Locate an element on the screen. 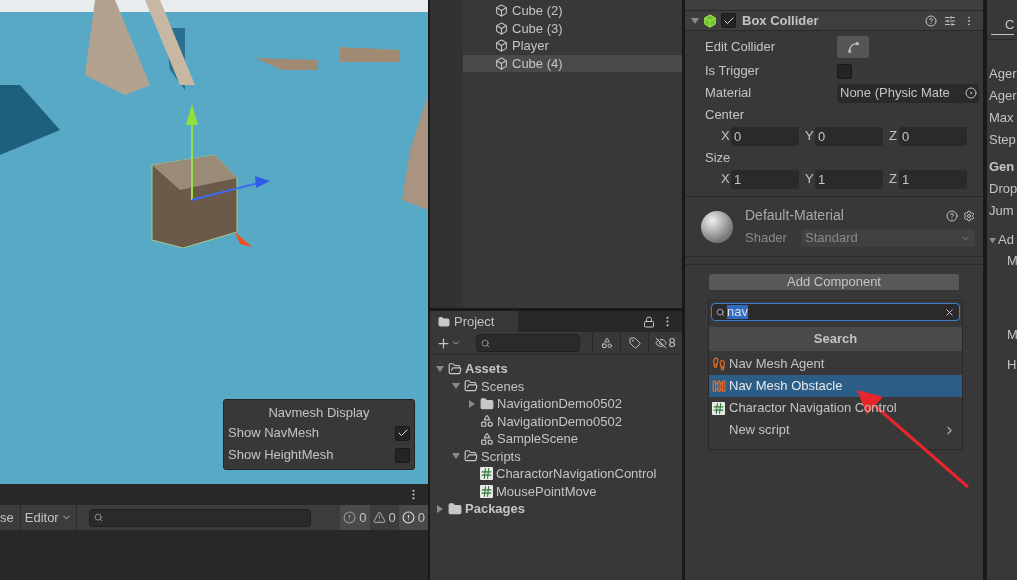 The width and height of the screenshot is (1017, 580). preset-icon is located at coordinates (950, 20).